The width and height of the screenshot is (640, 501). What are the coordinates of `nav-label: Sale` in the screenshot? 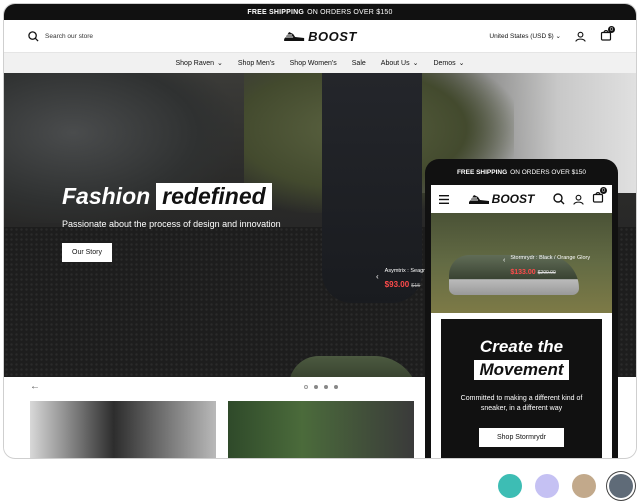 It's located at (358, 63).